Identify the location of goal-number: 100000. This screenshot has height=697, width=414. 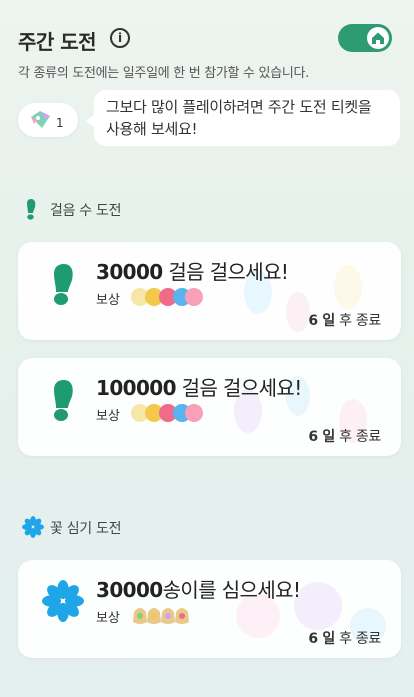
(136, 388).